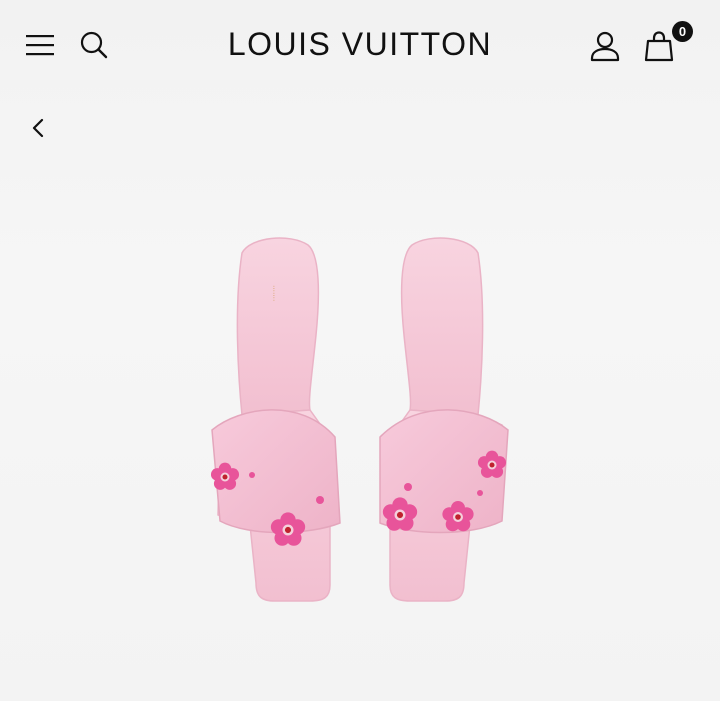 The height and width of the screenshot is (701, 720). I want to click on header: LOUIS VUITTON 0, so click(360, 45).